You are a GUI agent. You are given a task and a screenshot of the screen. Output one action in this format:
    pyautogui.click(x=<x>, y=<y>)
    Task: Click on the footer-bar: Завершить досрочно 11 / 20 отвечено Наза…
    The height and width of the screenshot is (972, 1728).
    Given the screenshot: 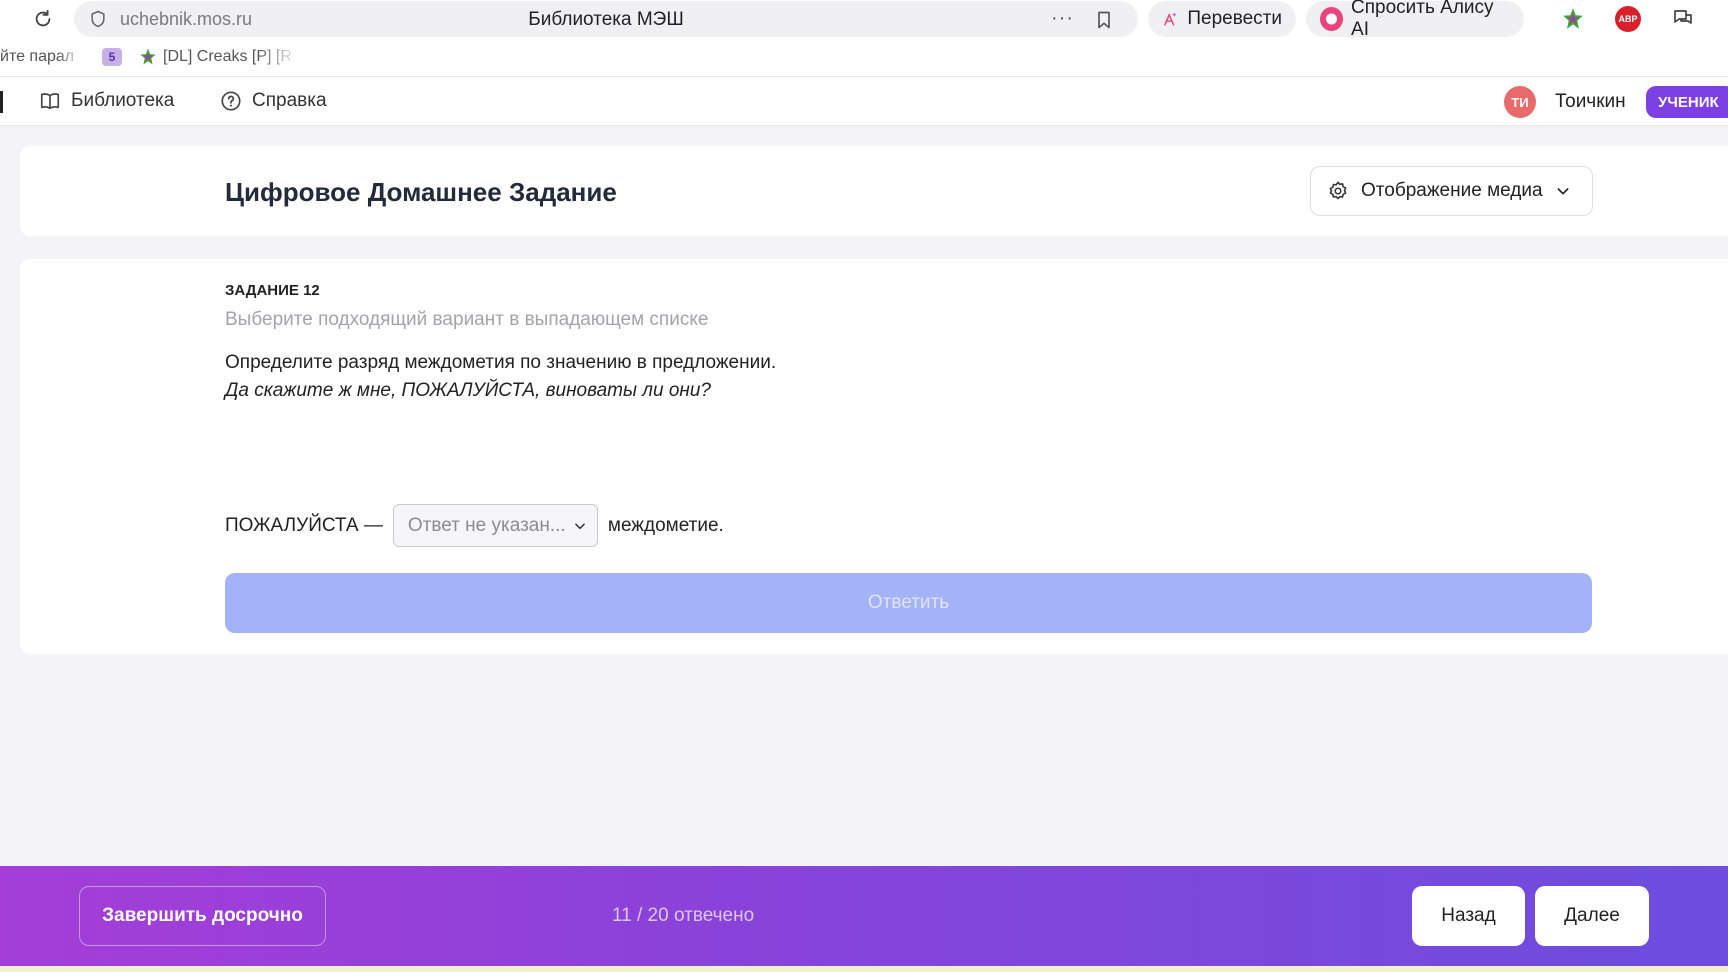 What is the action you would take?
    pyautogui.click(x=864, y=916)
    